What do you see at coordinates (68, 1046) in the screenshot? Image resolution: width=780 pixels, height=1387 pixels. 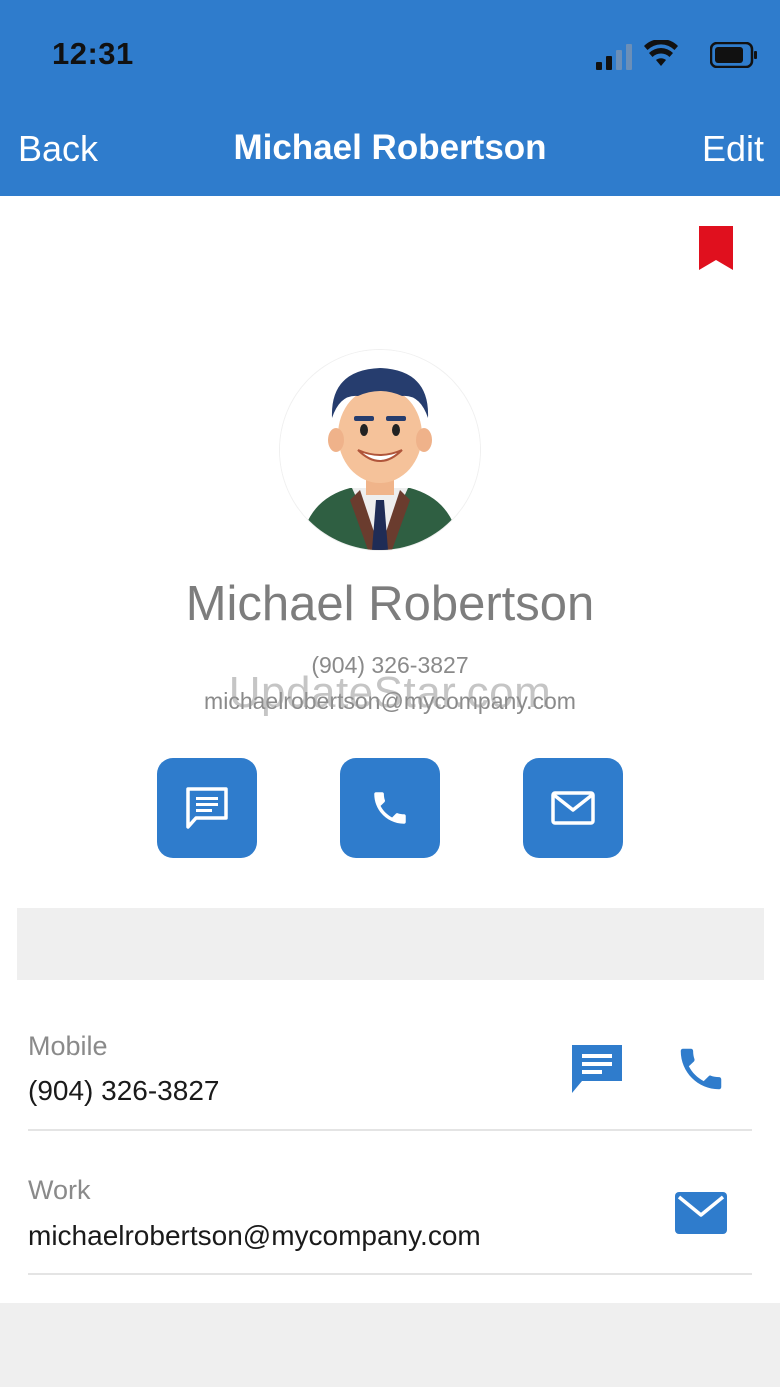 I see `mobile-label: Mobile` at bounding box center [68, 1046].